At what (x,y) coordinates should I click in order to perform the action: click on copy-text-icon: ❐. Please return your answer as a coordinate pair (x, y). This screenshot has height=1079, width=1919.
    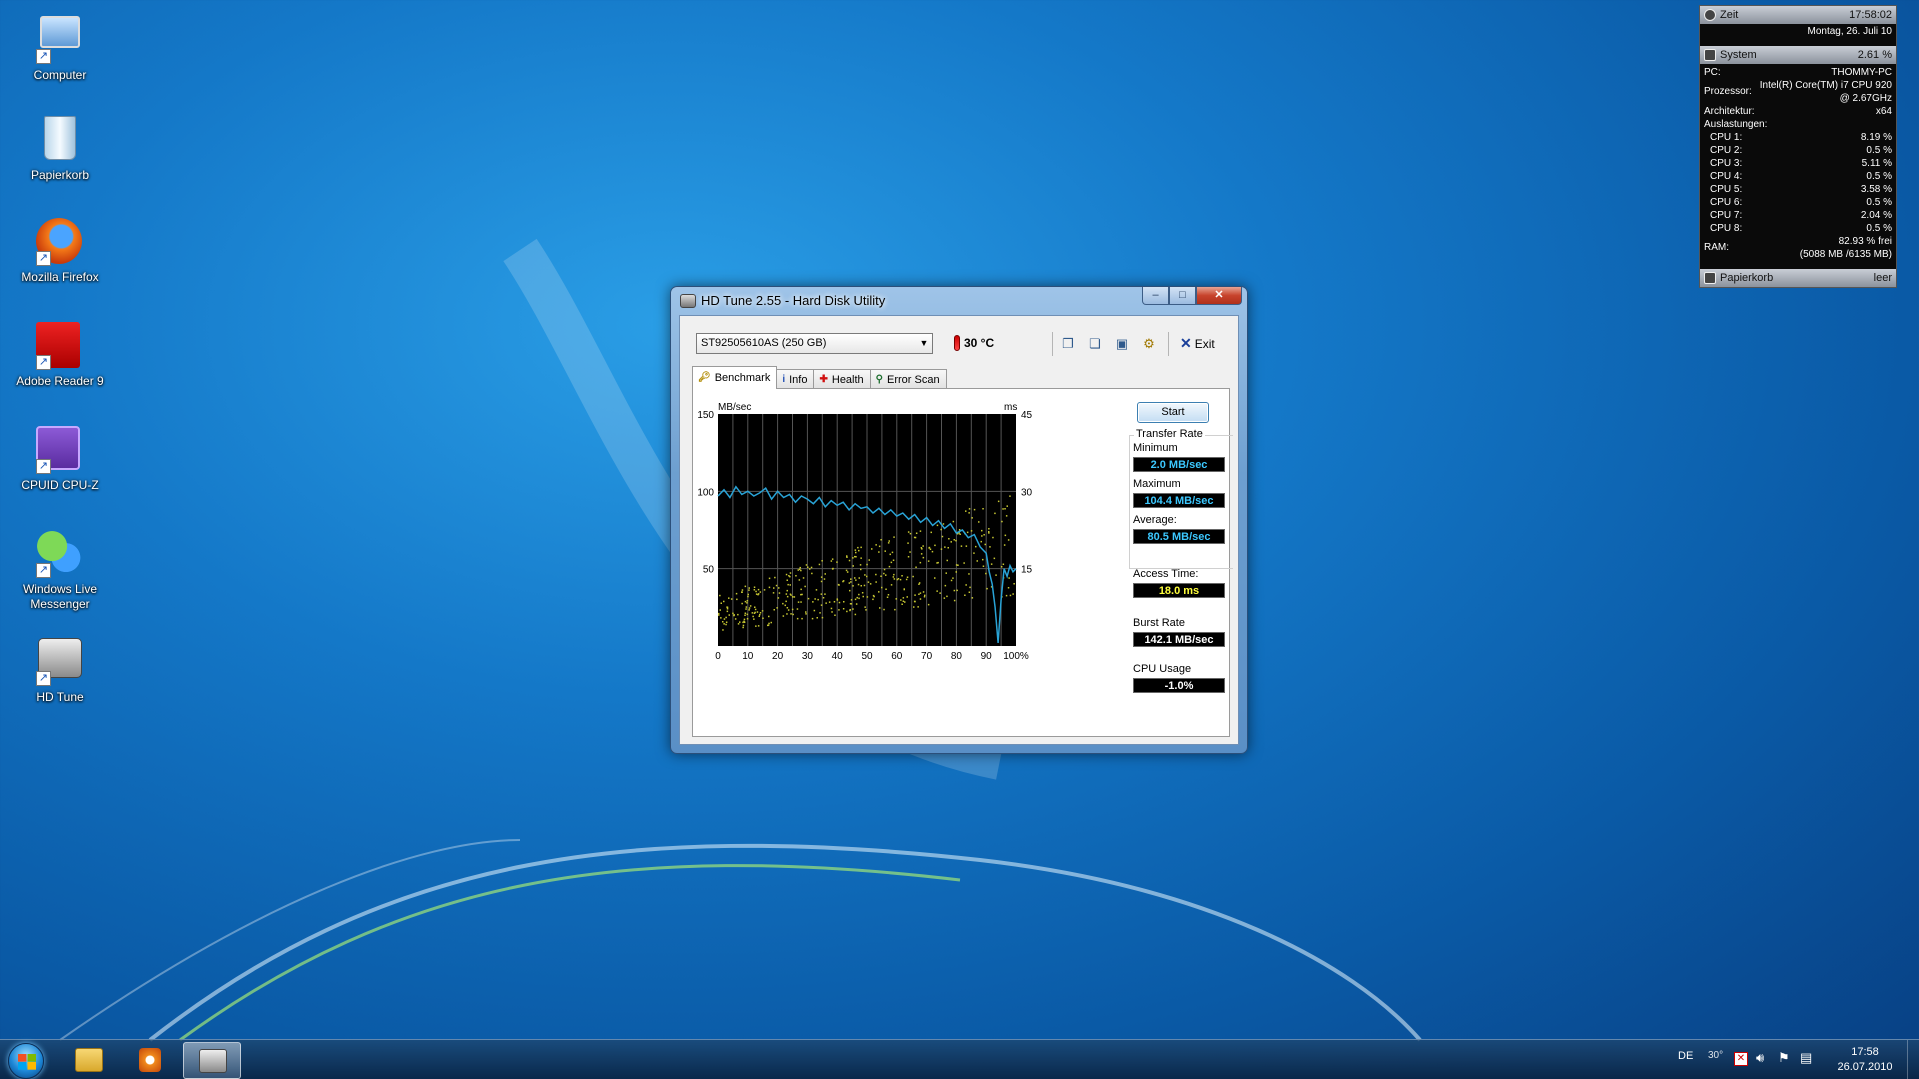
    Looking at the image, I should click on (1068, 344).